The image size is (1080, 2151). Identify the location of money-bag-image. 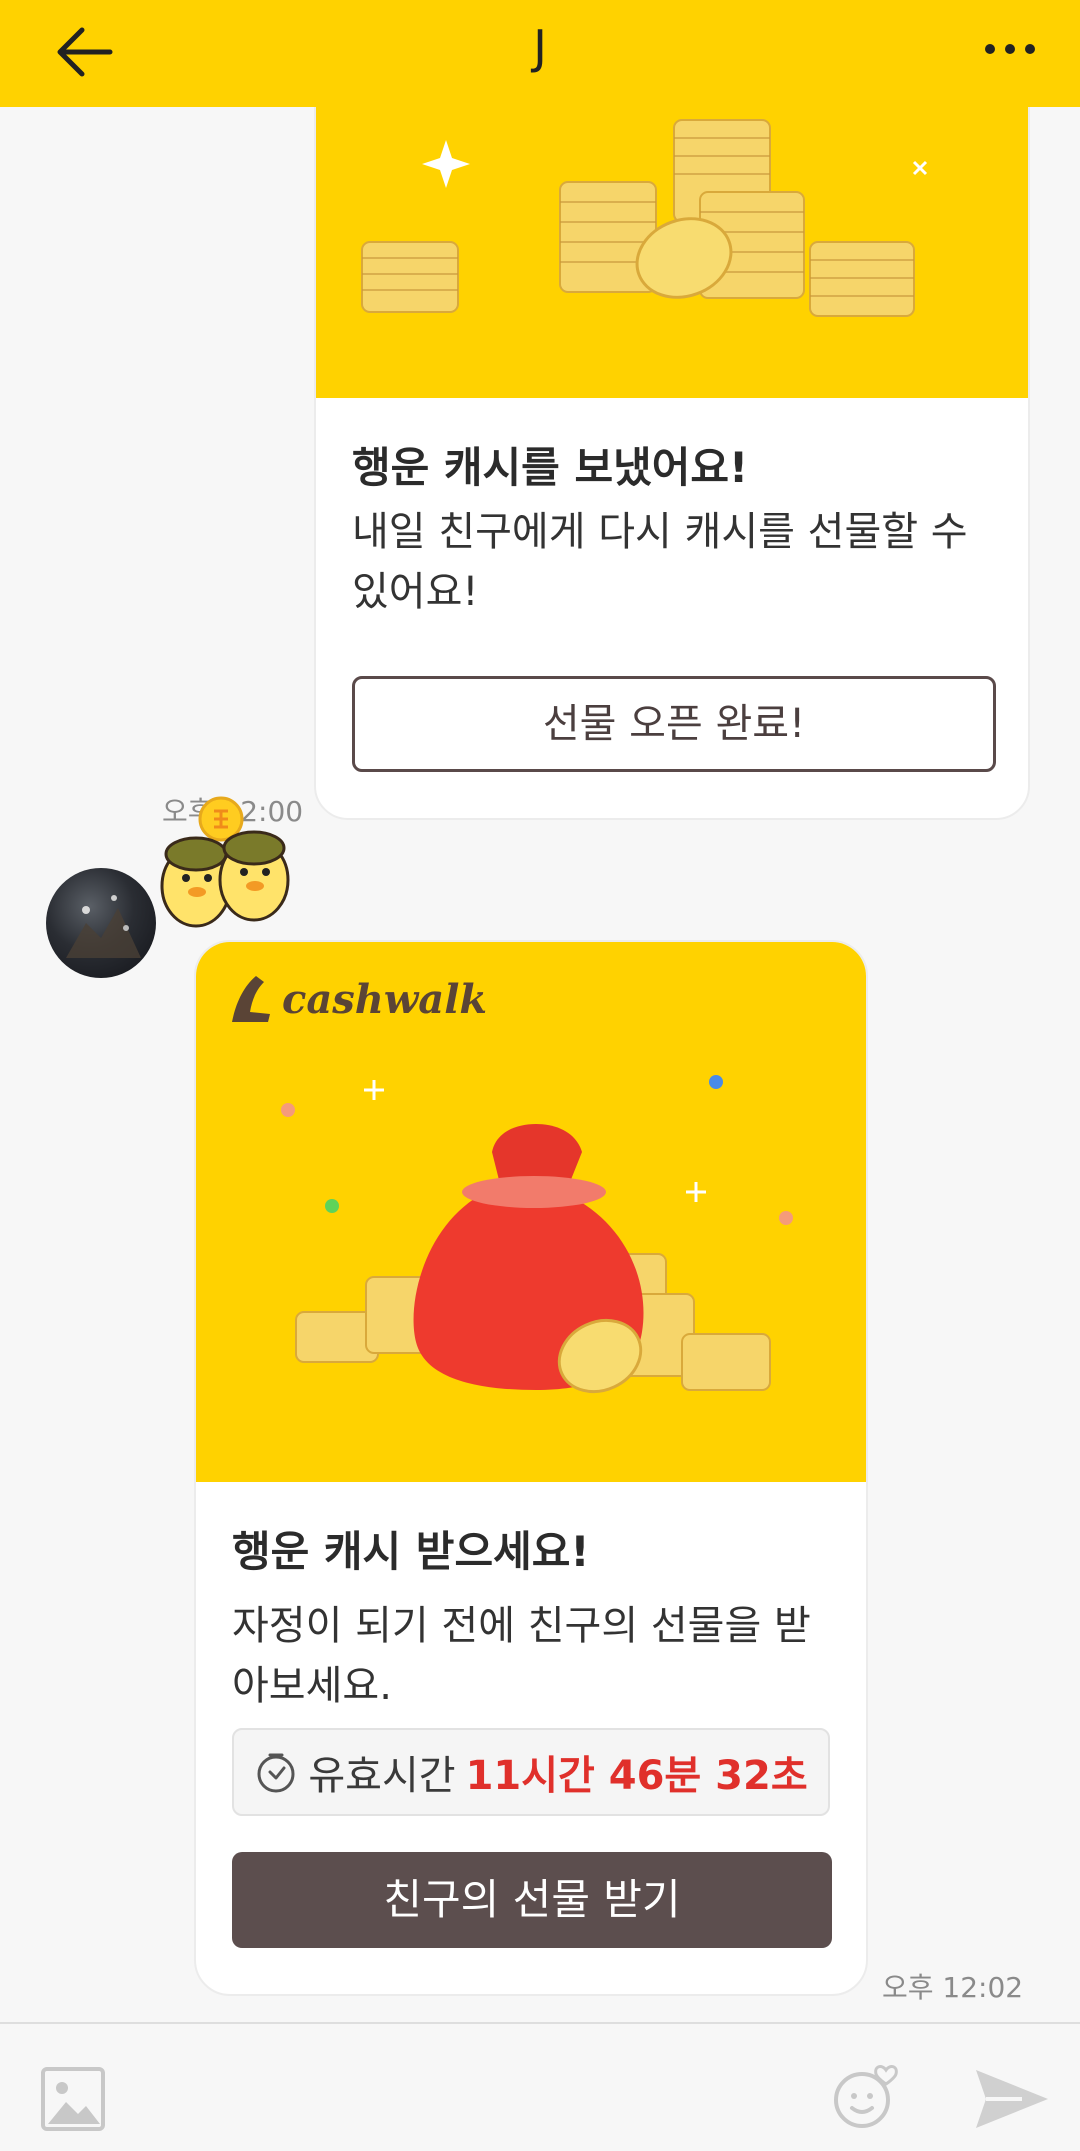
(537, 1234).